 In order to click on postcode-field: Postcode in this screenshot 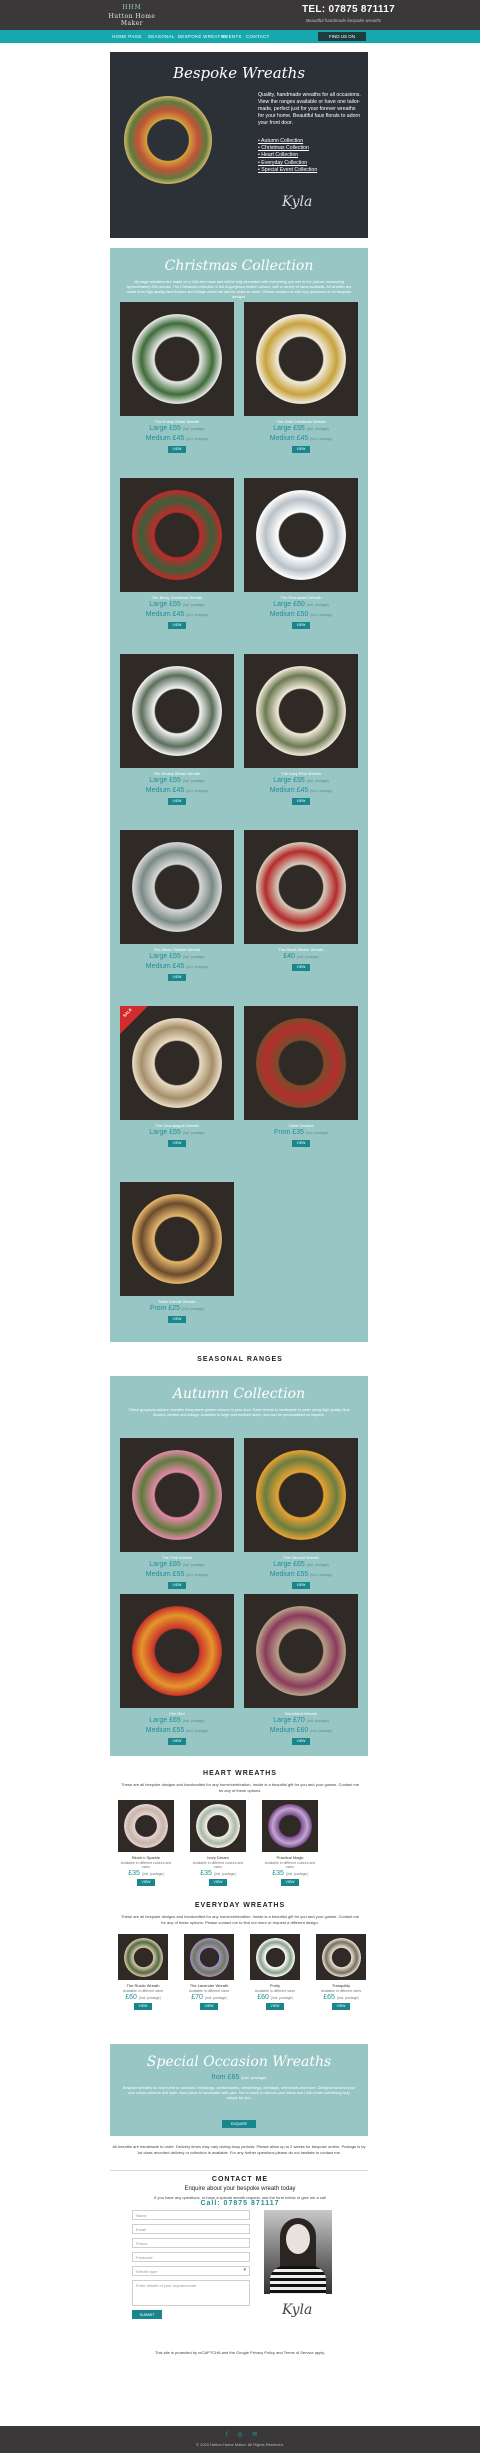, I will do `click(191, 2257)`.